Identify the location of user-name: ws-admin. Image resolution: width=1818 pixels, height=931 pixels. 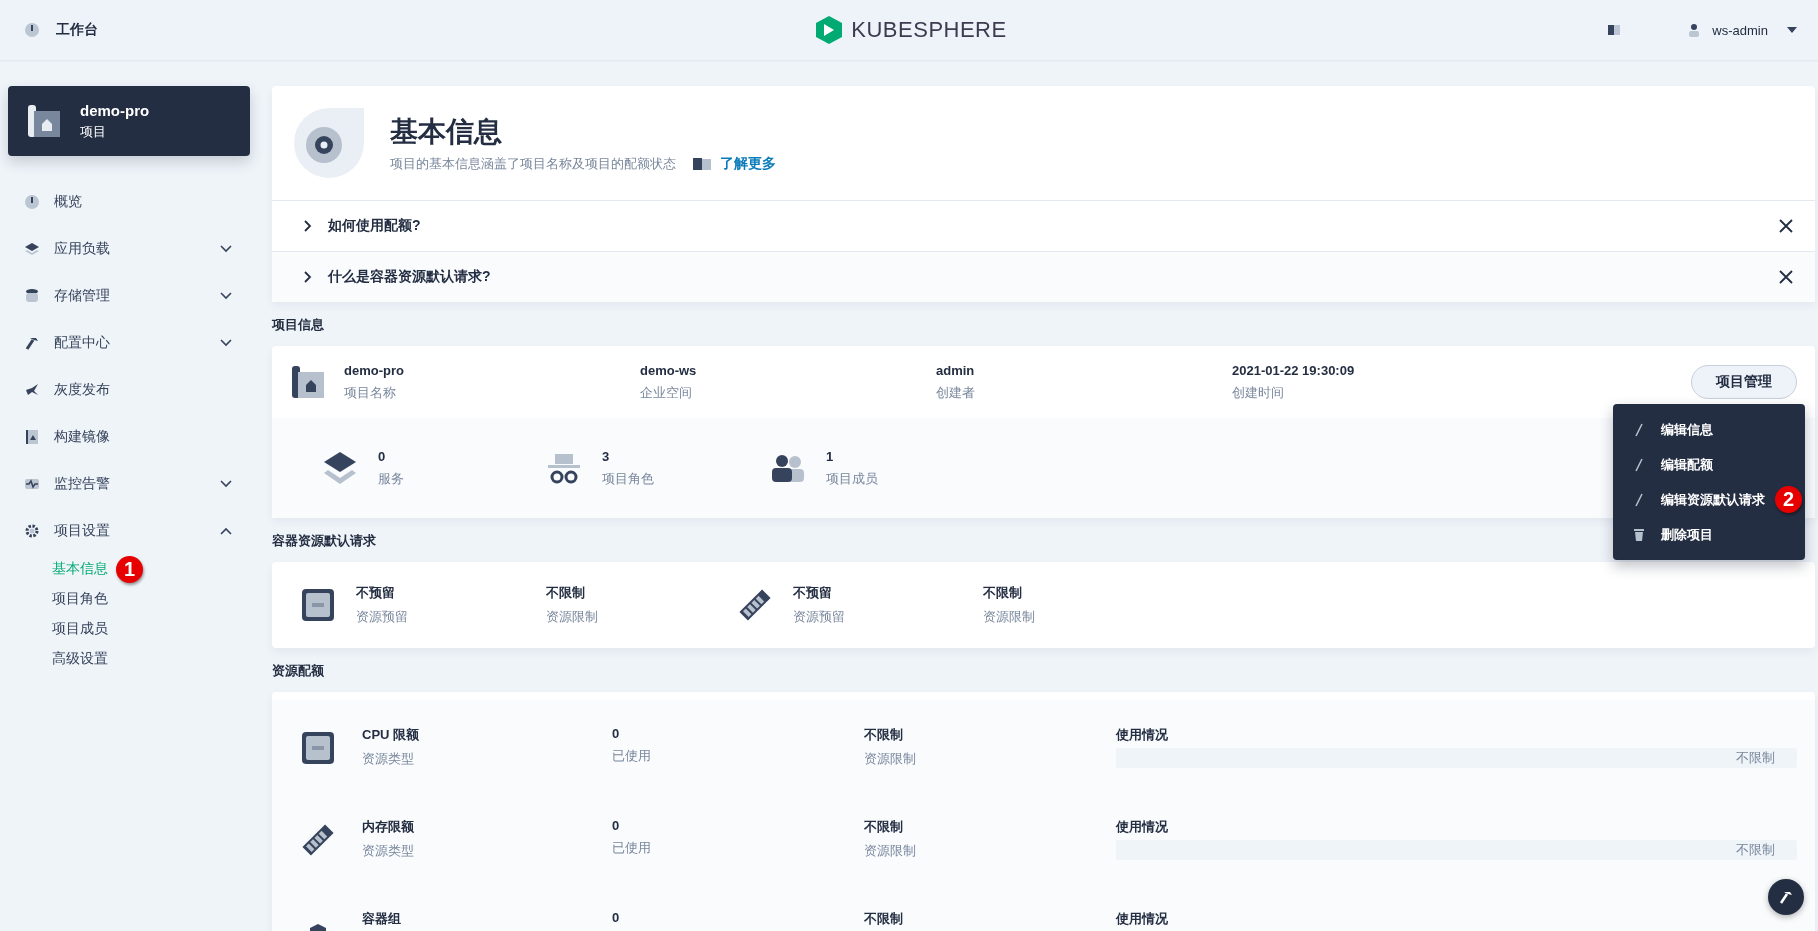
(1740, 30).